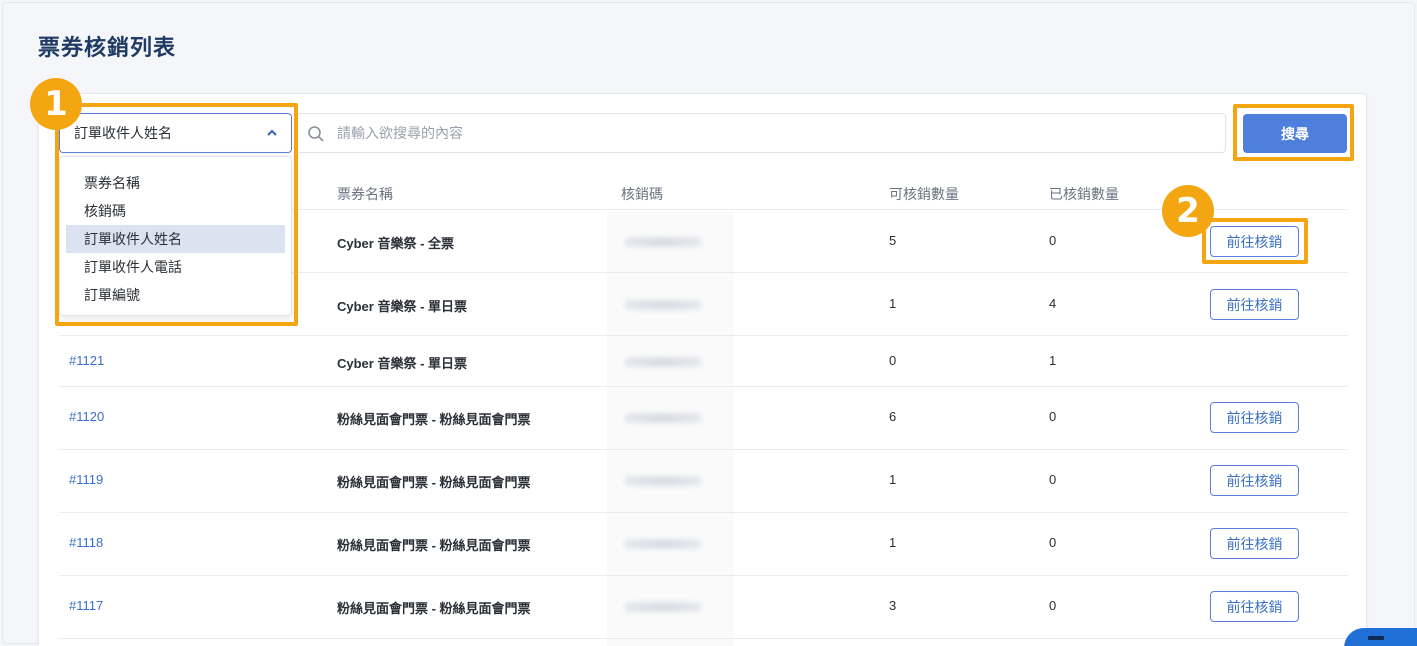 The image size is (1417, 646). What do you see at coordinates (107, 47) in the screenshot?
I see `page-title: 票券核銷列表` at bounding box center [107, 47].